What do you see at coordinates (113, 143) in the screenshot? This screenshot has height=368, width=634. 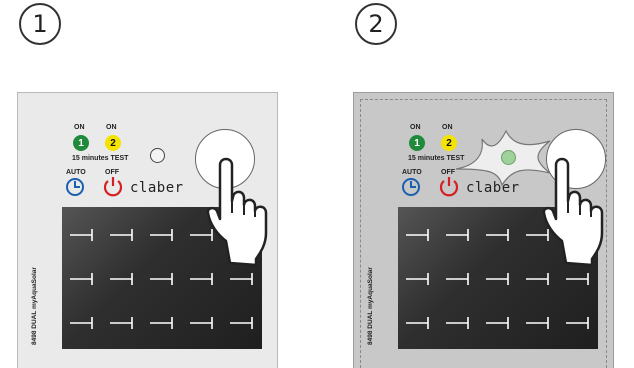 I see `zone-2-led: 2` at bounding box center [113, 143].